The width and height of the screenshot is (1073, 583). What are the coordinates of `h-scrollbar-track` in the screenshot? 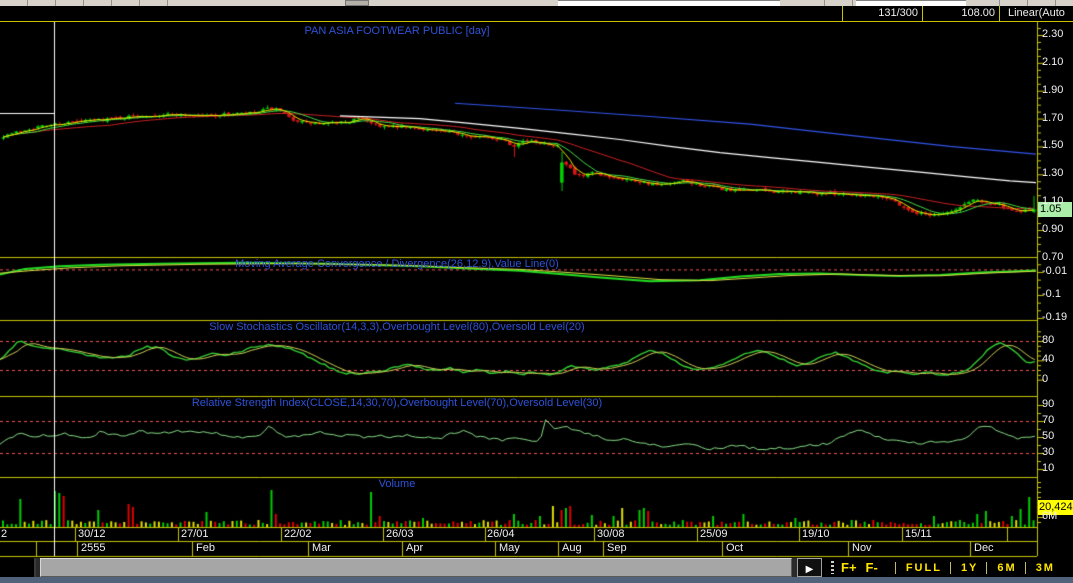 It's located at (416, 567).